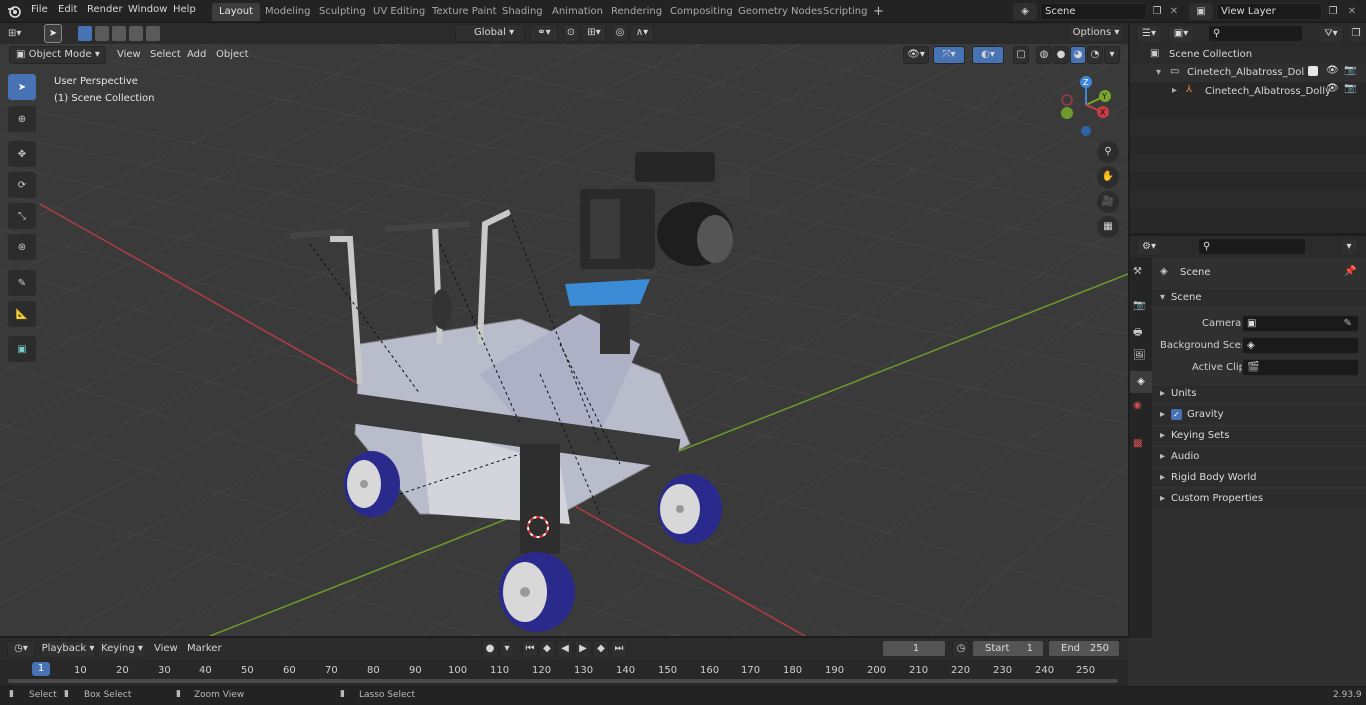  I want to click on new-collection-icon: ❐, so click(1356, 34).